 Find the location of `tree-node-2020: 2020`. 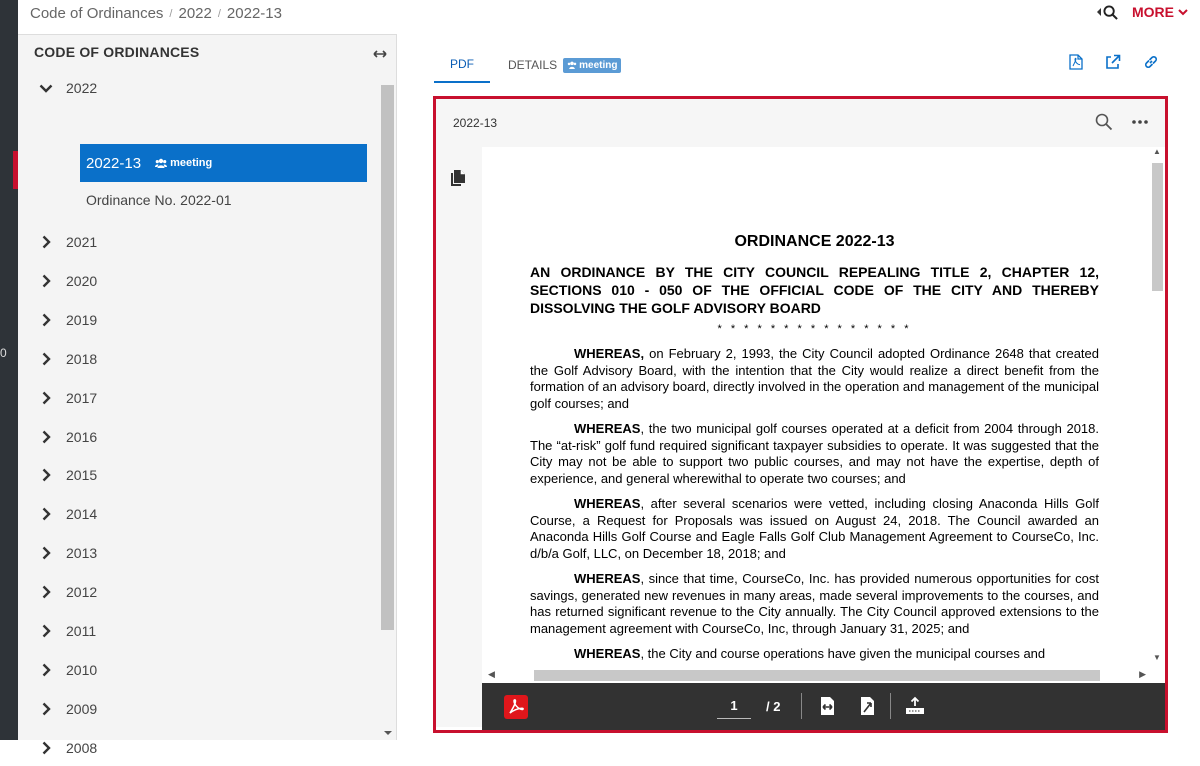

tree-node-2020: 2020 is located at coordinates (67, 281).